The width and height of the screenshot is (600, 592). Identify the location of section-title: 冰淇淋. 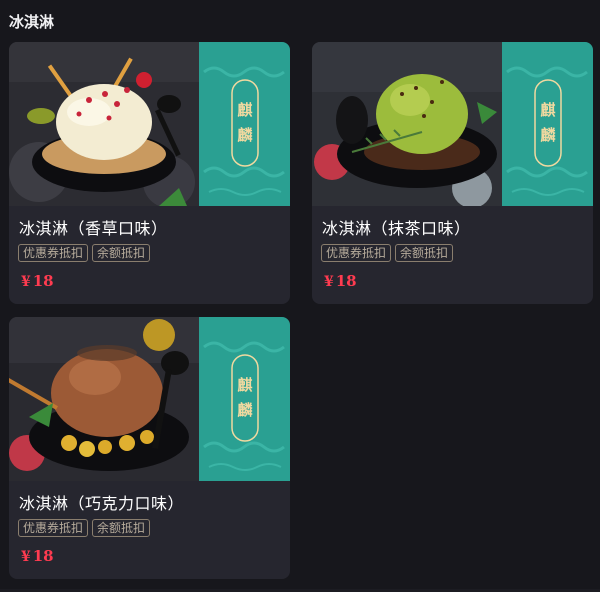
(32, 22).